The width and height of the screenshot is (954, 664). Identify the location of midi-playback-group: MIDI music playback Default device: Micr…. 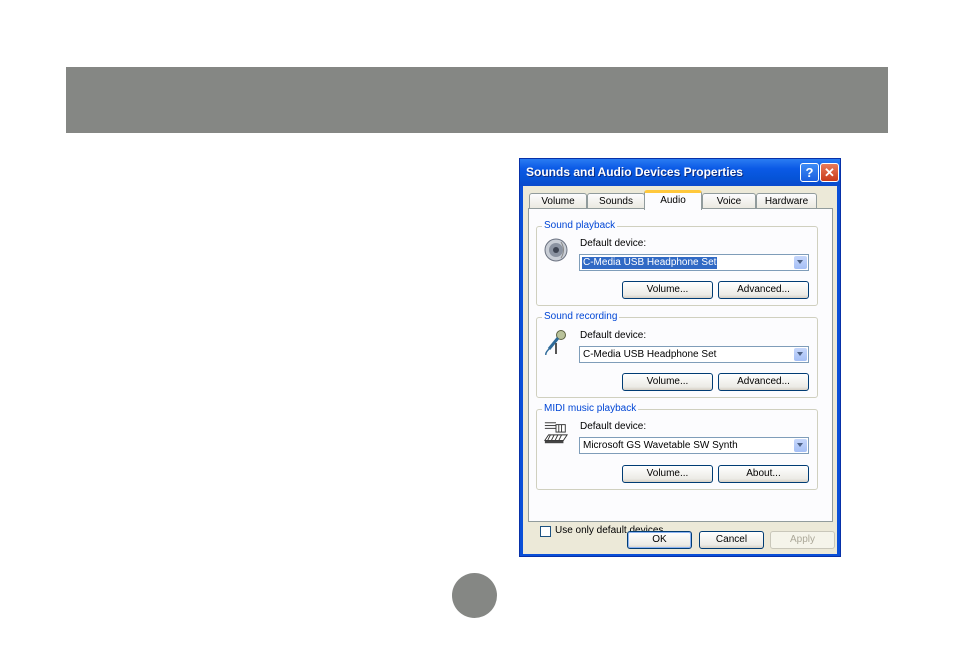
(677, 446).